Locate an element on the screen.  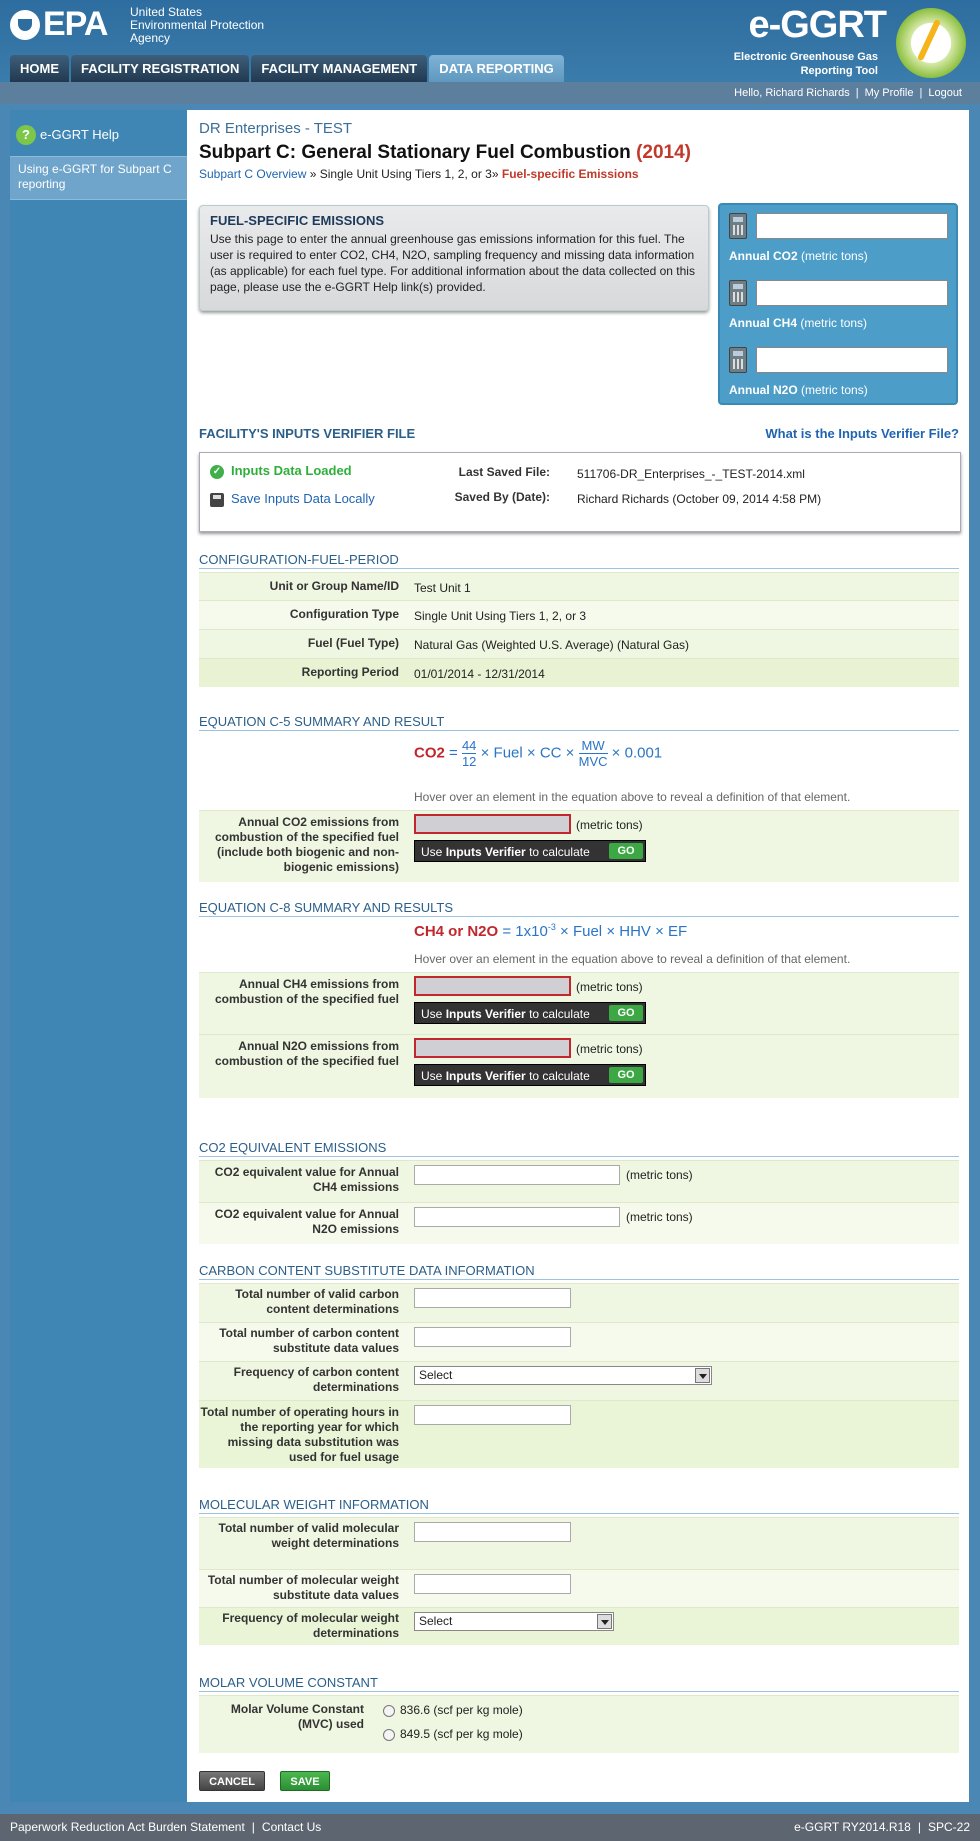
co2e-n2o-input is located at coordinates (517, 1217).